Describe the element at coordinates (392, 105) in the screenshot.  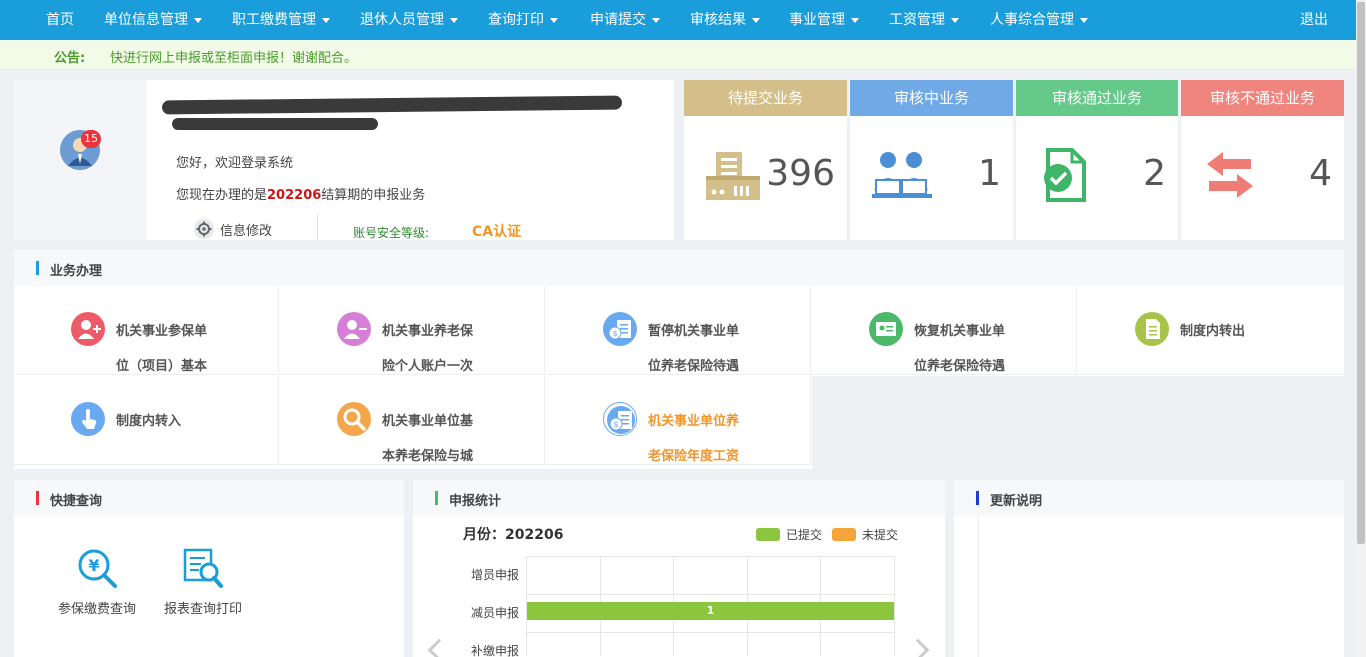
I see `redacted-org-name` at that location.